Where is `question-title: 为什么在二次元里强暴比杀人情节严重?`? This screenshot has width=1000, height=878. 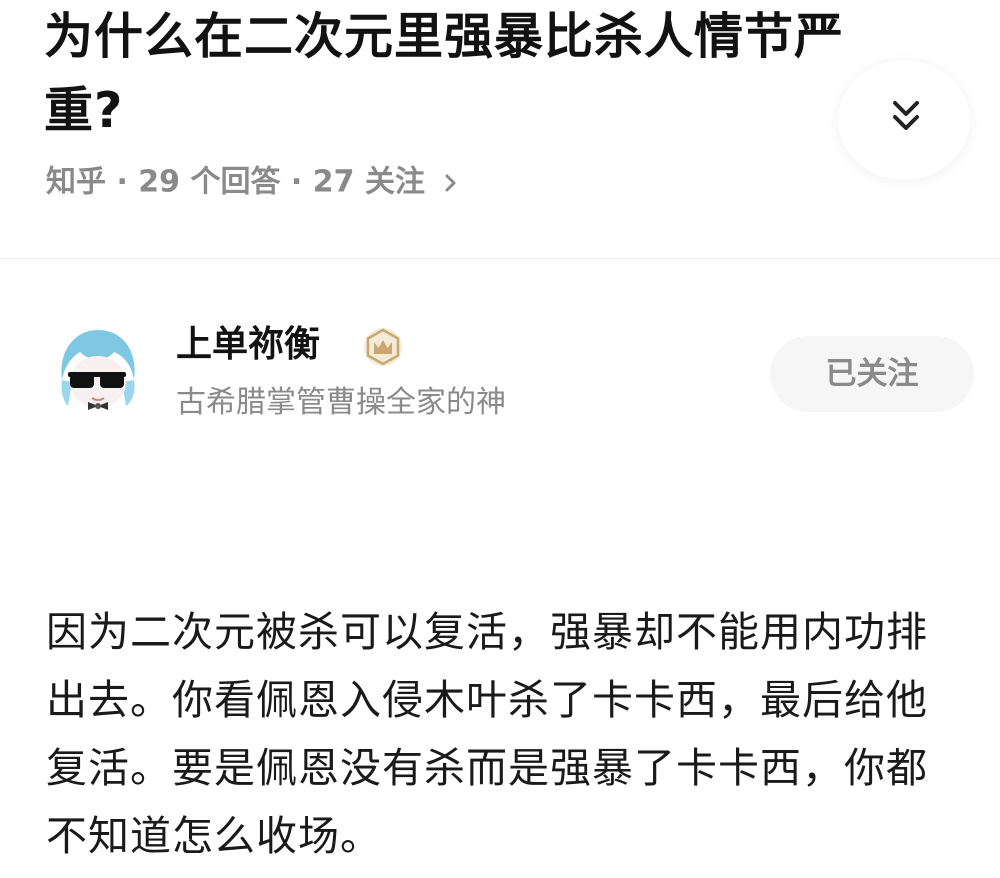
question-title: 为什么在二次元里强暴比杀人情节严重? is located at coordinates (444, 73).